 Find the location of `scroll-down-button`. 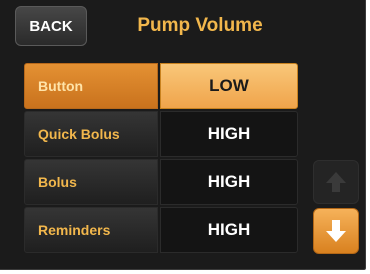

scroll-down-button is located at coordinates (336, 231).